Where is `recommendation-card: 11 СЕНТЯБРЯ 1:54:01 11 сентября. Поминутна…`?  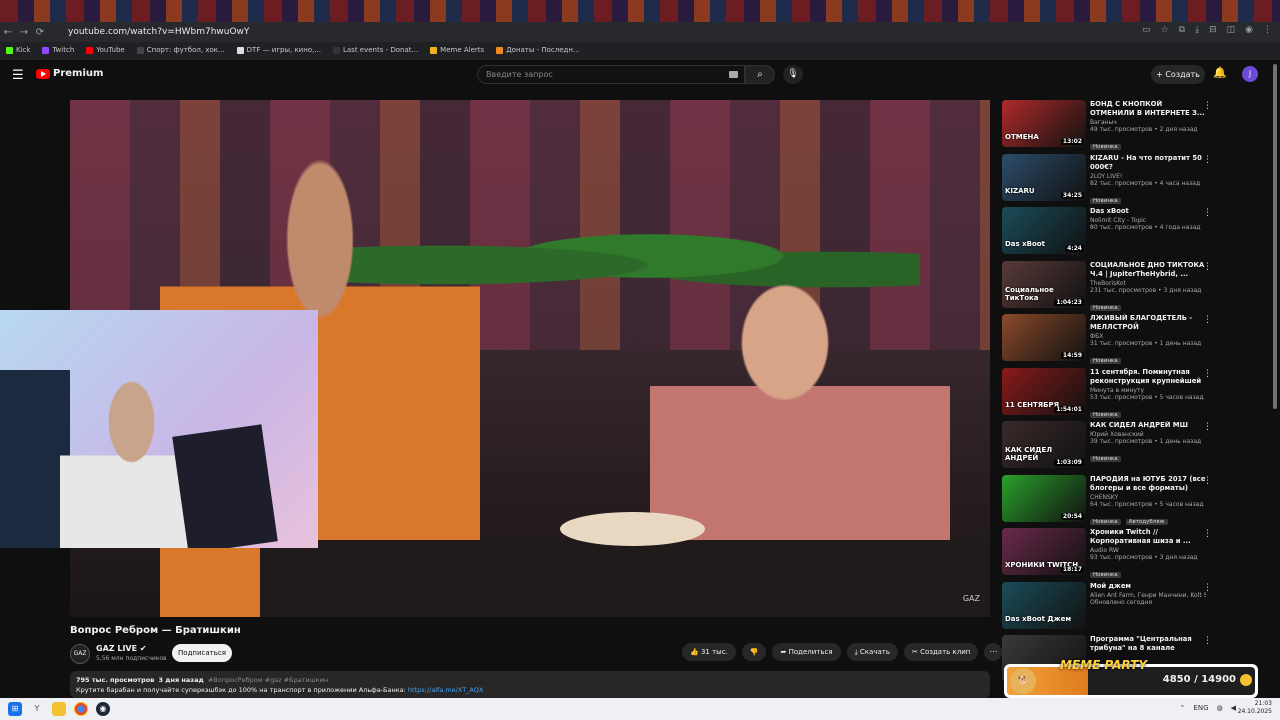
recommendation-card: 11 СЕНТЯБРЯ 1:54:01 11 сентября. Поминутна… is located at coordinates (1108, 394).